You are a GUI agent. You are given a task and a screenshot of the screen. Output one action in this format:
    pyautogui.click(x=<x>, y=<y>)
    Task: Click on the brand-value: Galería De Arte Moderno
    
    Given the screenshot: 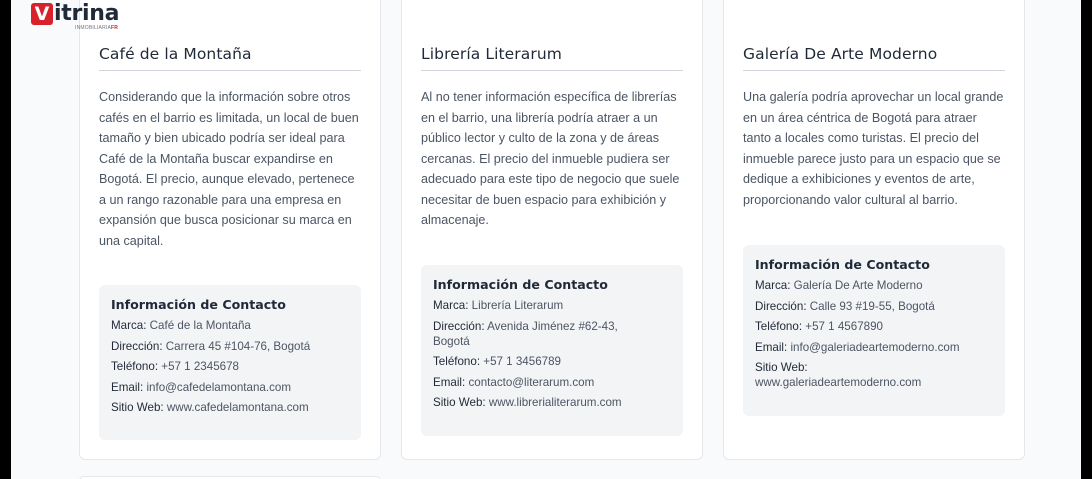 What is the action you would take?
    pyautogui.click(x=858, y=285)
    